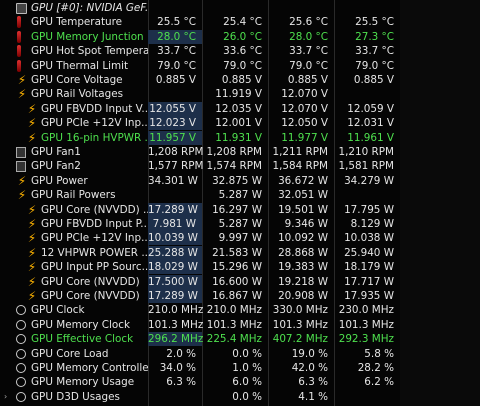  What do you see at coordinates (175, 108) in the screenshot?
I see `current-value: 12.055 V` at bounding box center [175, 108].